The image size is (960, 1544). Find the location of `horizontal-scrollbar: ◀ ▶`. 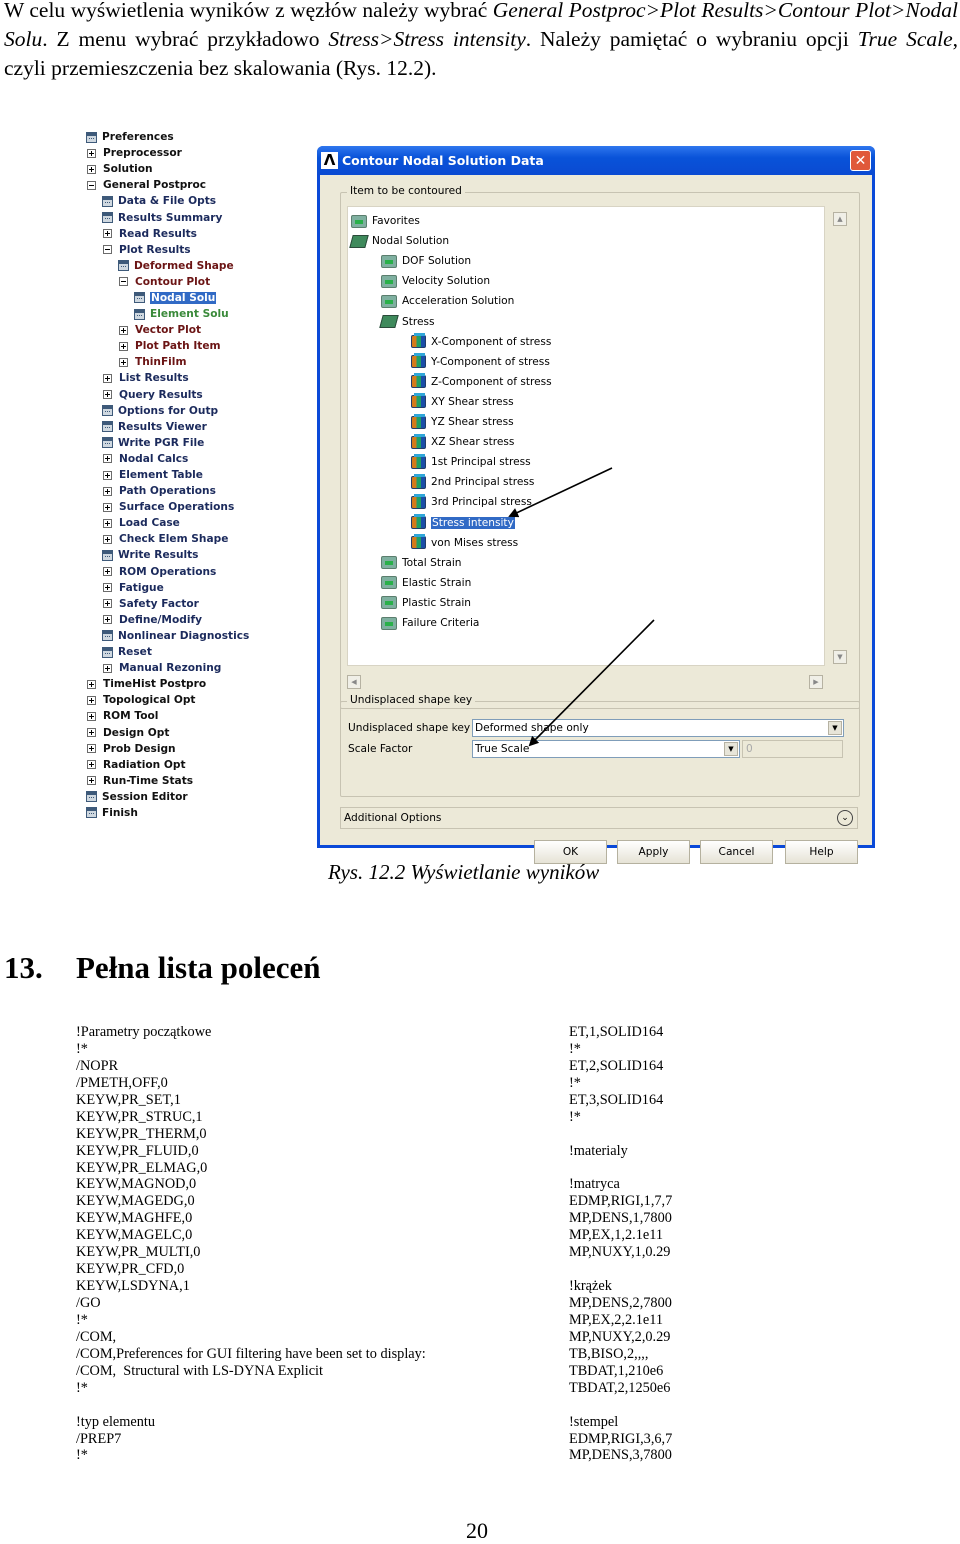

horizontal-scrollbar: ◀ ▶ is located at coordinates (585, 683).